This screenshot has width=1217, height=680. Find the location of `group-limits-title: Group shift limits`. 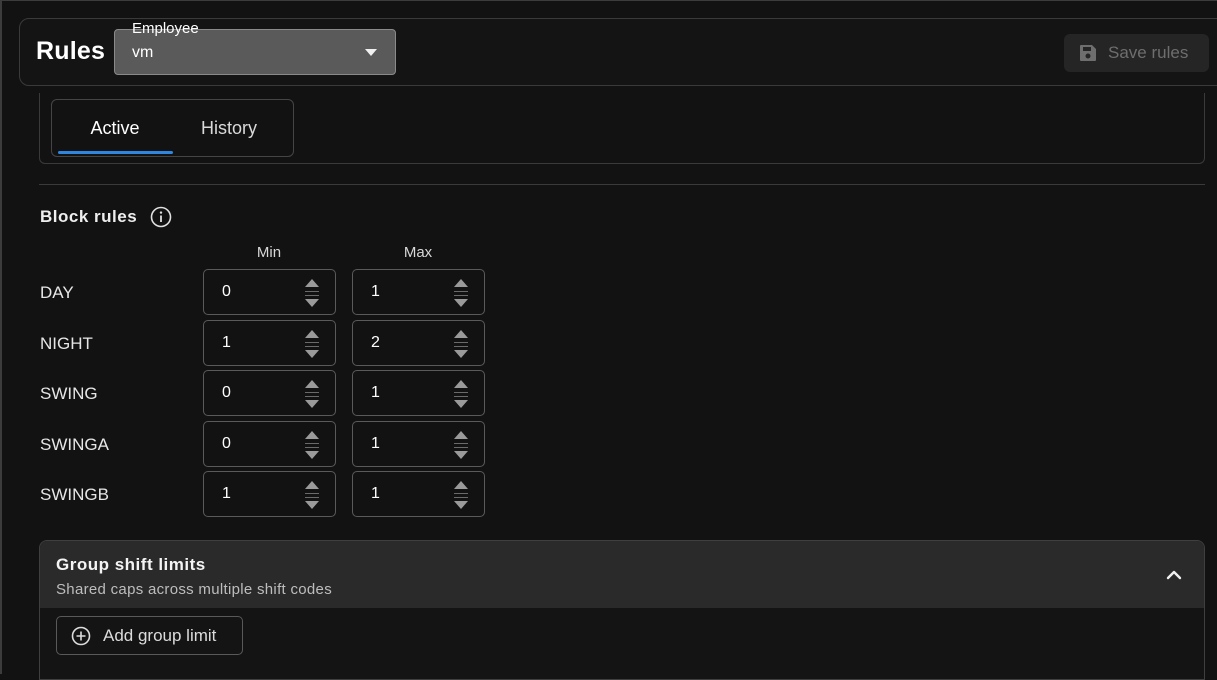

group-limits-title: Group shift limits is located at coordinates (131, 564).